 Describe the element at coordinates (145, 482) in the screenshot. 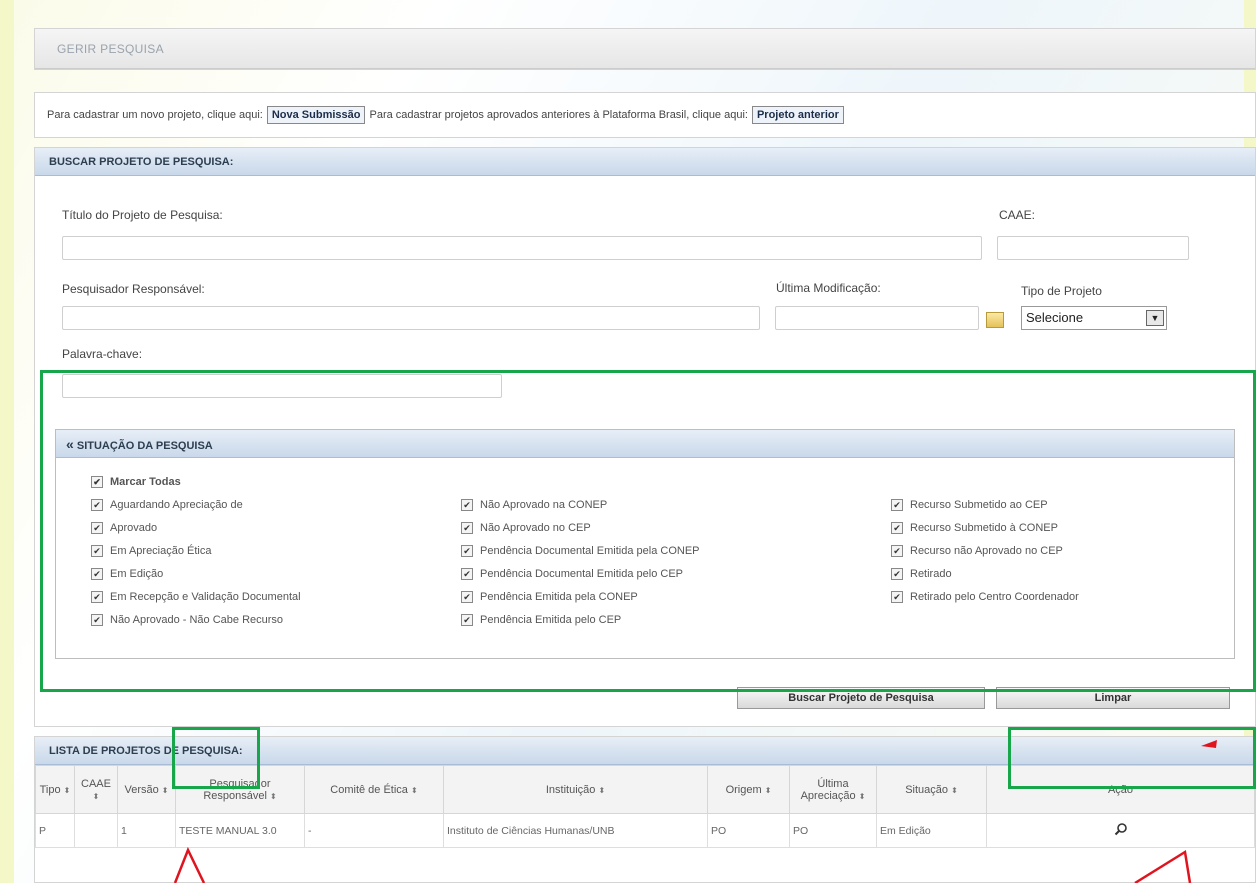

I see `marcar-todas-label: Marcar Todas` at that location.